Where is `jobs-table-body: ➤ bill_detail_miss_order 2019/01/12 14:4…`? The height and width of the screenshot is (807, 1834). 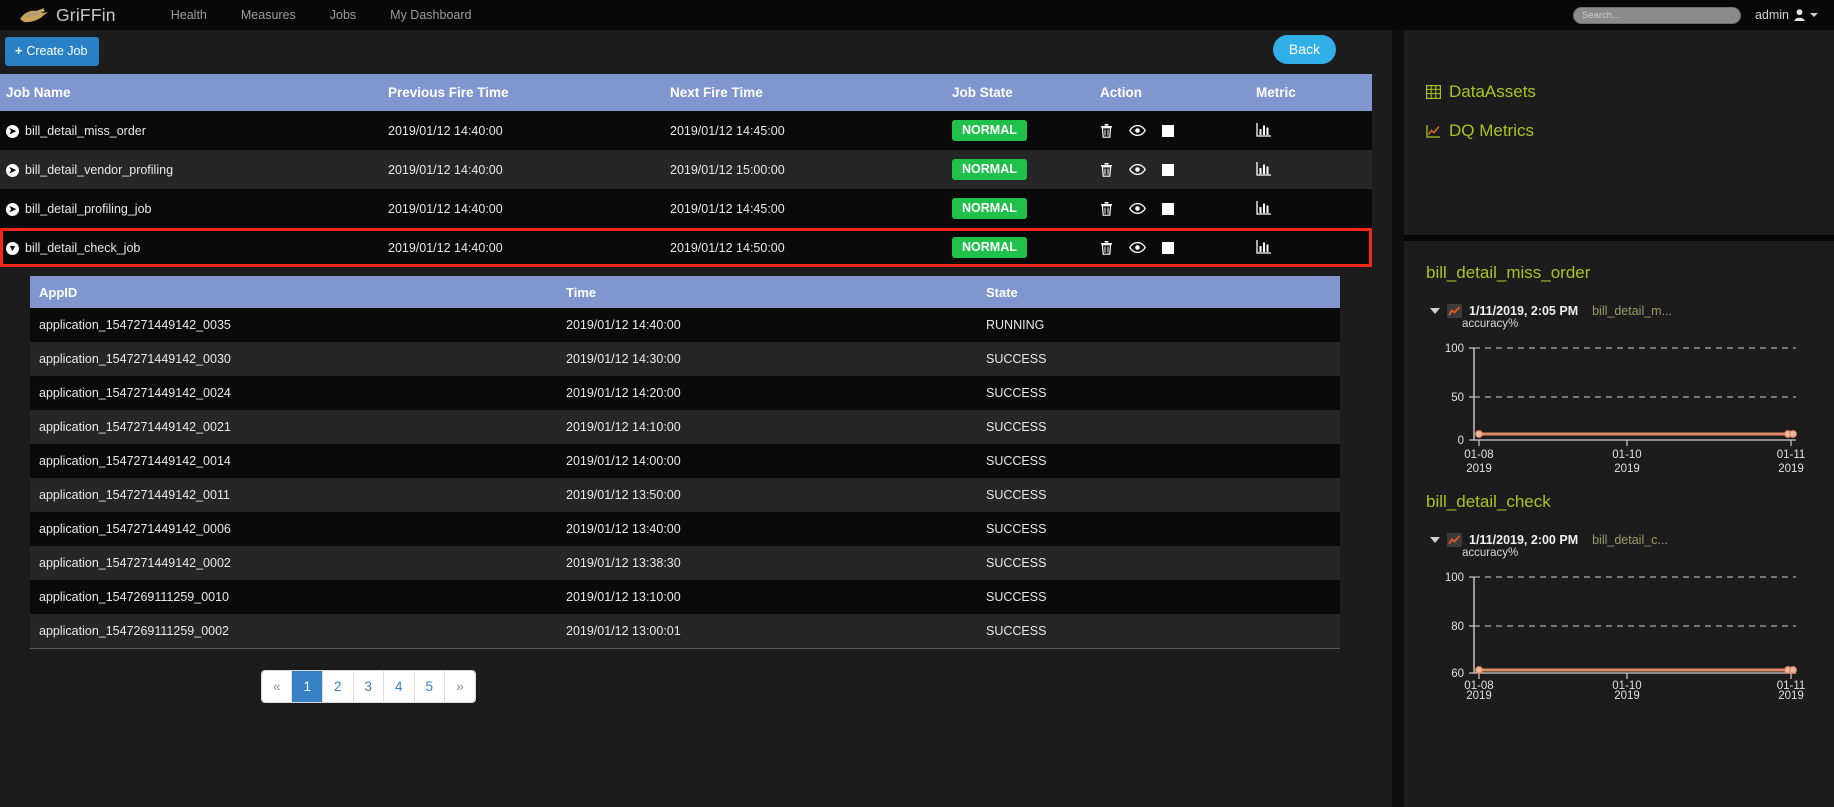
jobs-table-body: ➤ bill_detail_miss_order 2019/01/12 14:4… is located at coordinates (686, 189).